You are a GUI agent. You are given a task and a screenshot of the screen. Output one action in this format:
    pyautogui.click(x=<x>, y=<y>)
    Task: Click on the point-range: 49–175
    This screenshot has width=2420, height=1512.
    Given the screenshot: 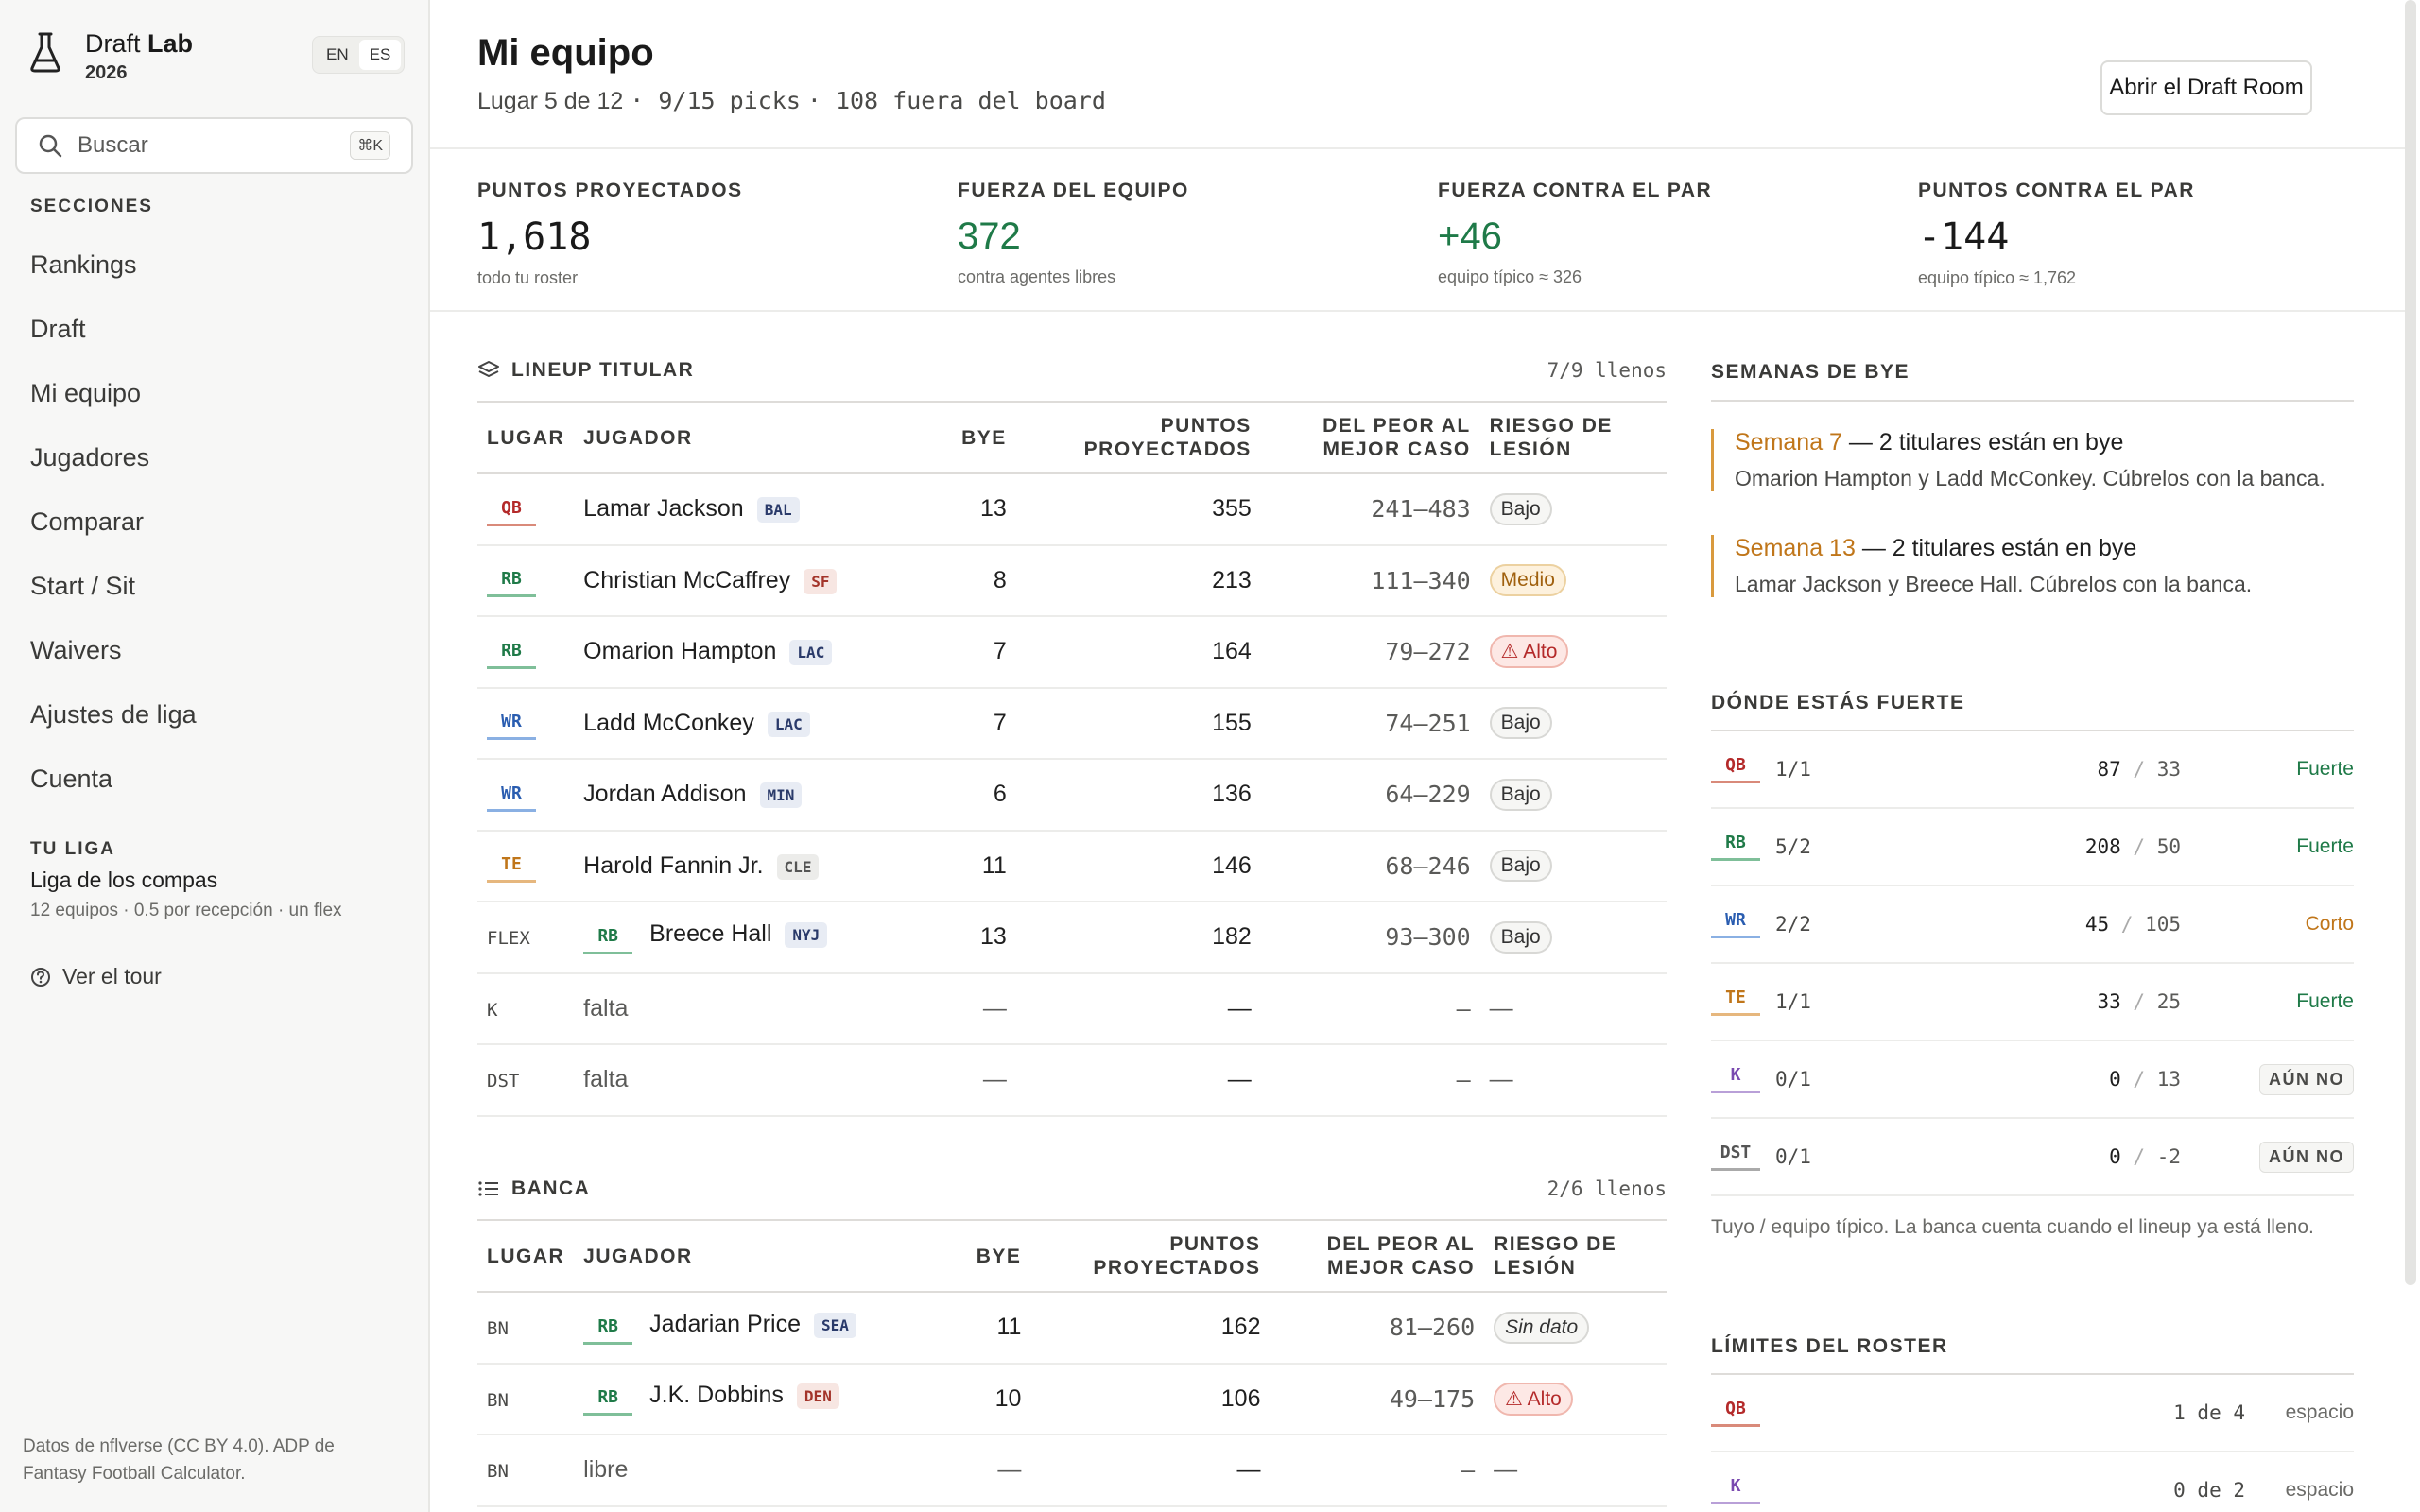 What is the action you would take?
    pyautogui.click(x=1377, y=1399)
    